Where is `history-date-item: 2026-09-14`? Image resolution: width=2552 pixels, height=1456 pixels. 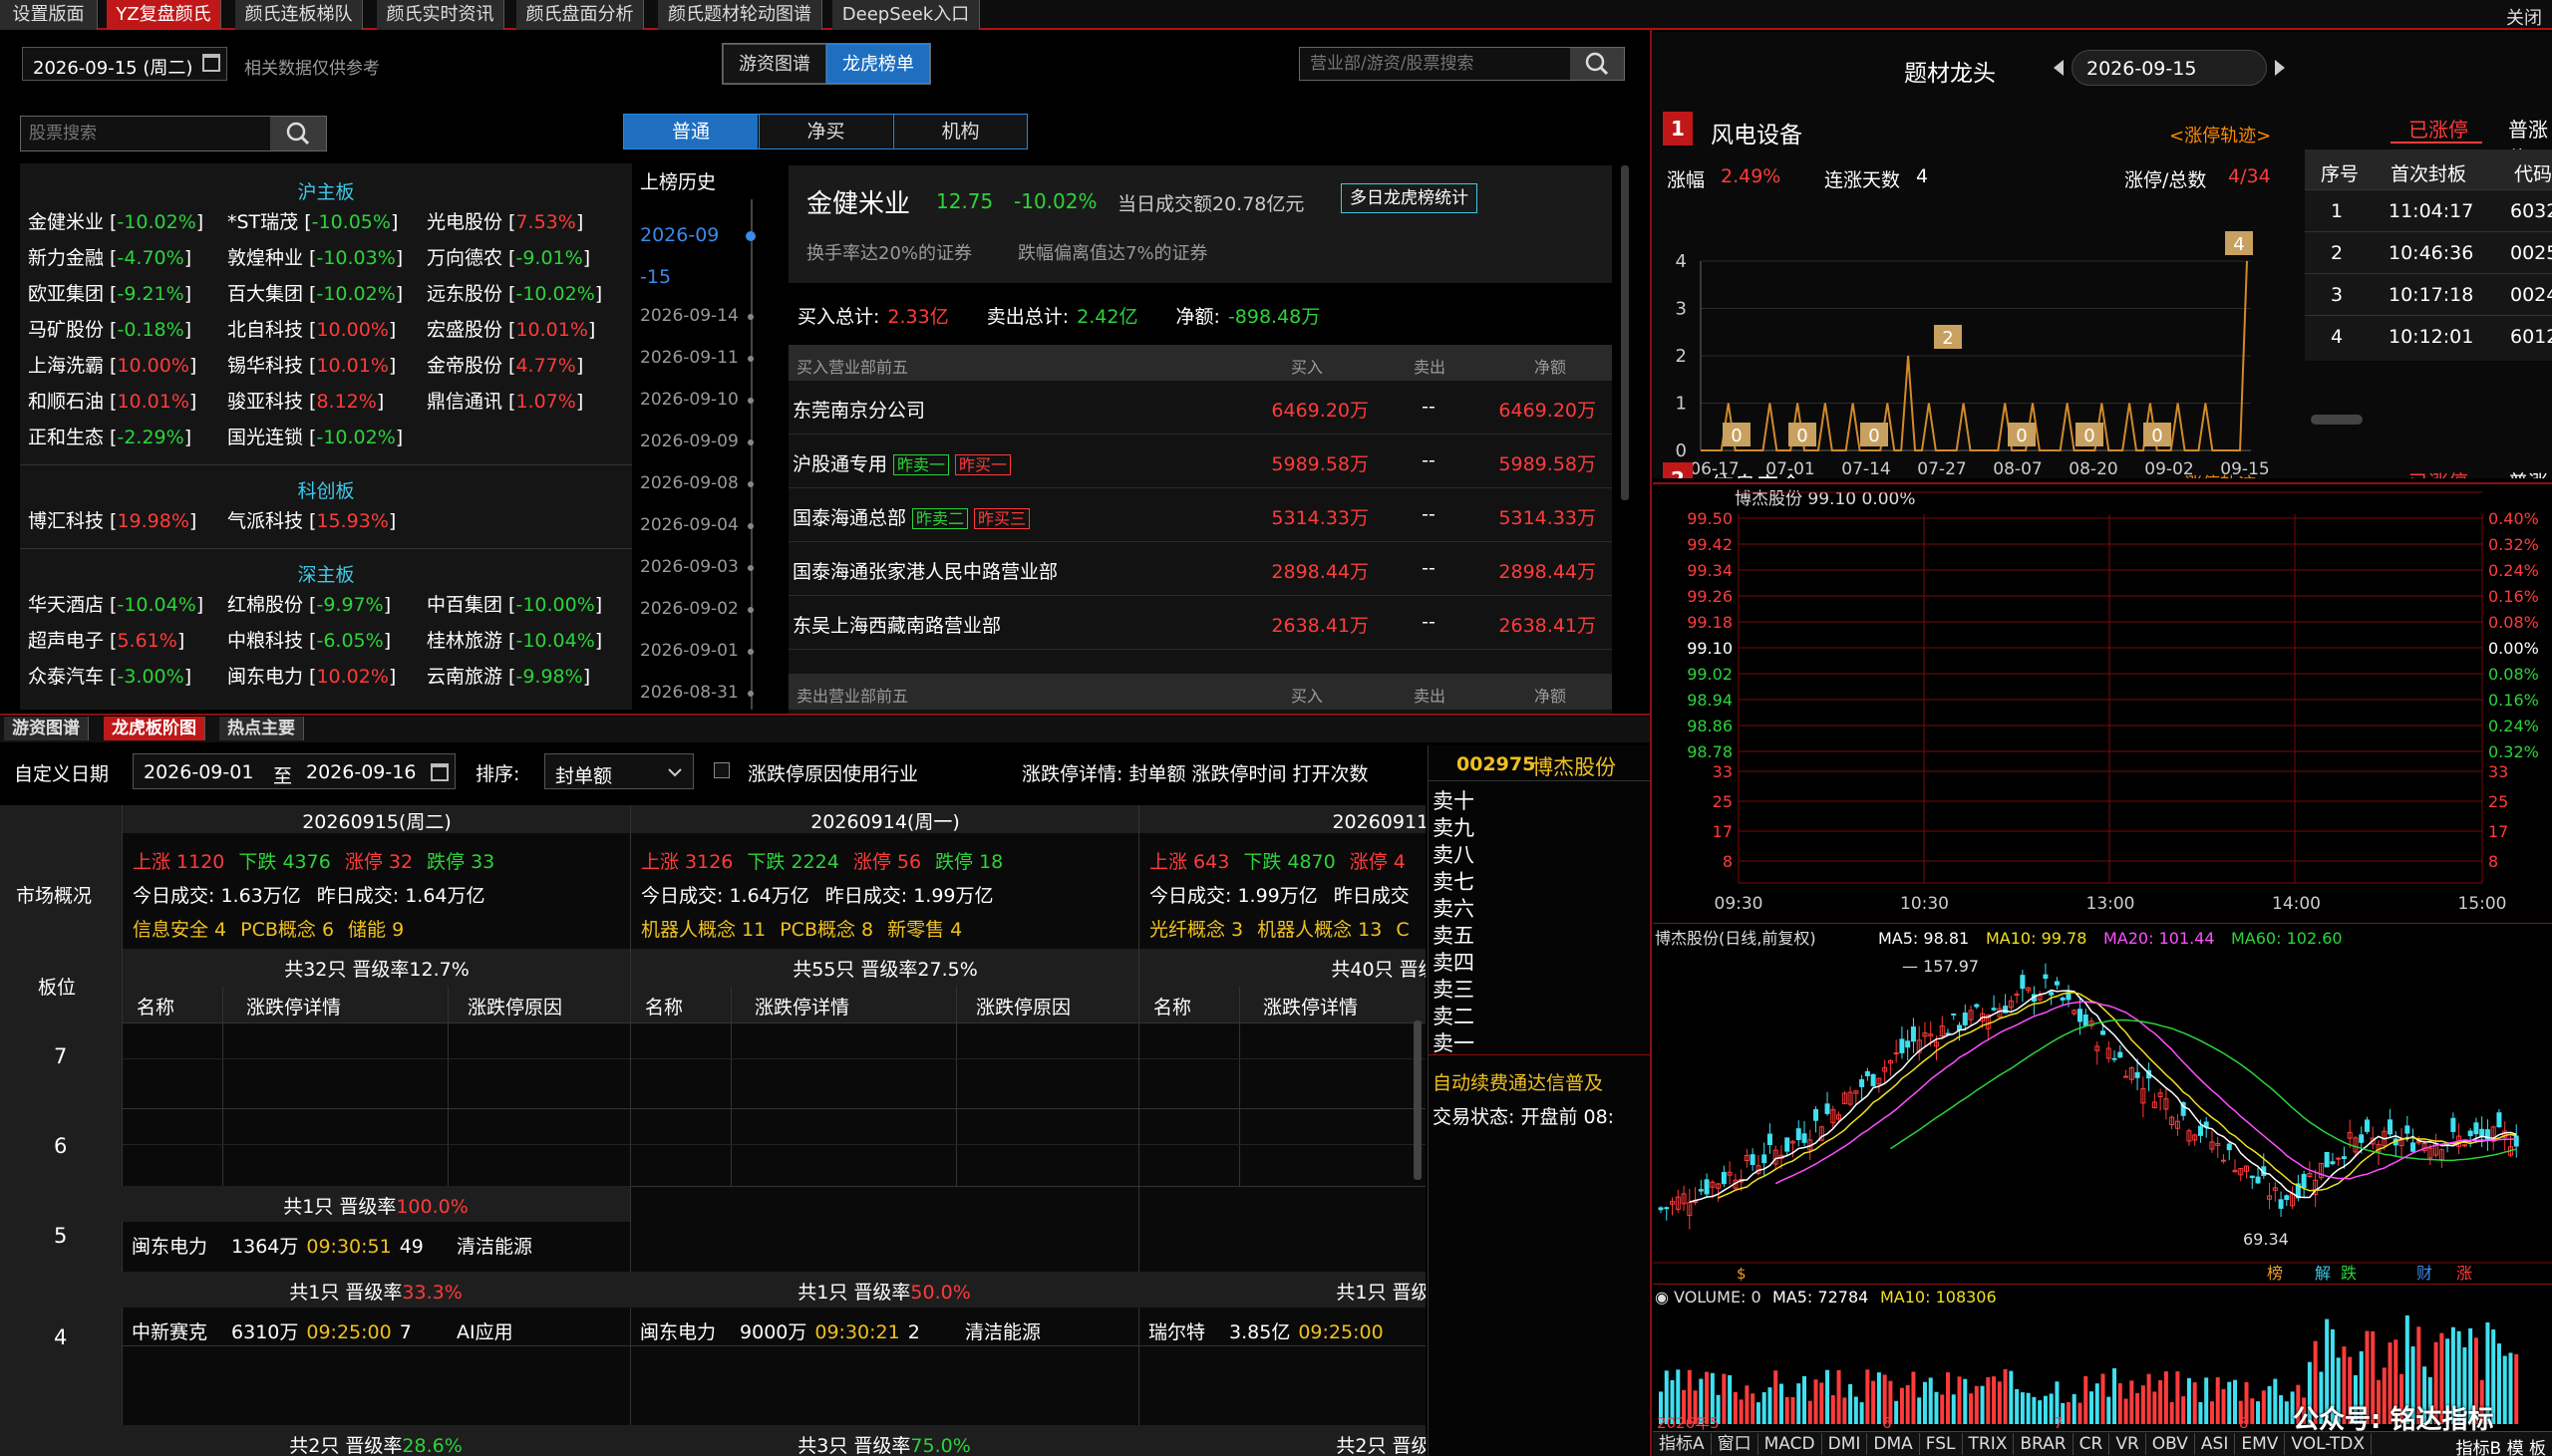 history-date-item: 2026-09-14 is located at coordinates (689, 316).